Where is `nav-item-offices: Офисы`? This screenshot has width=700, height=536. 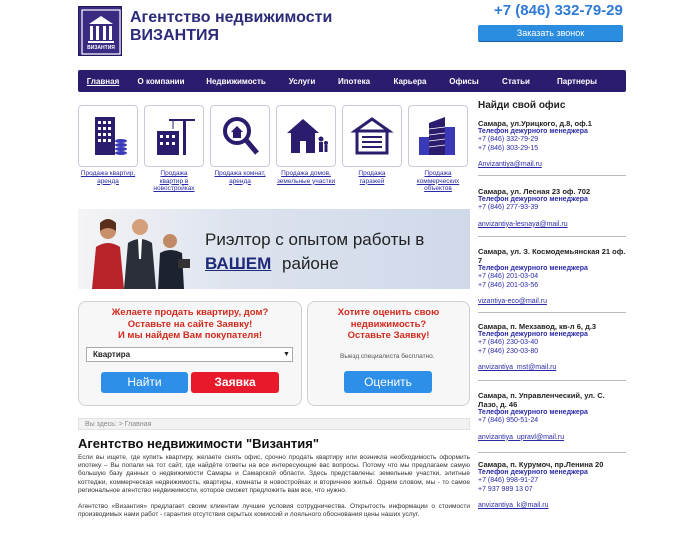
nav-item-offices: Офисы is located at coordinates (464, 81).